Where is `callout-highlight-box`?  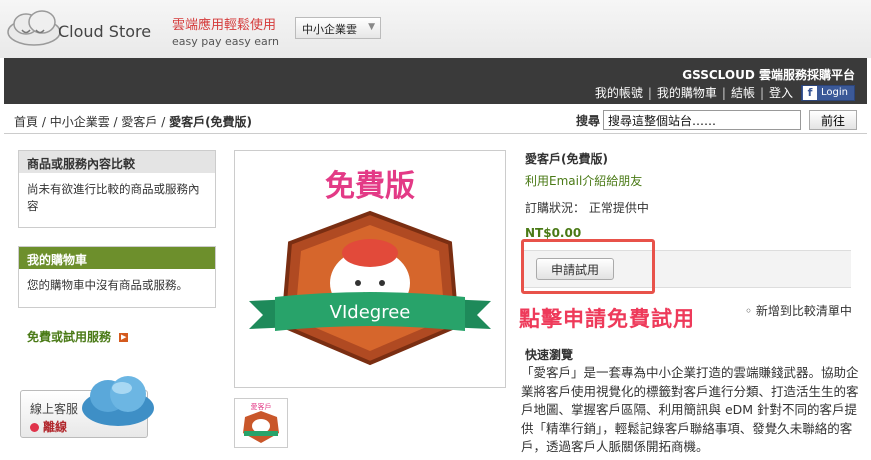
callout-highlight-box is located at coordinates (588, 266).